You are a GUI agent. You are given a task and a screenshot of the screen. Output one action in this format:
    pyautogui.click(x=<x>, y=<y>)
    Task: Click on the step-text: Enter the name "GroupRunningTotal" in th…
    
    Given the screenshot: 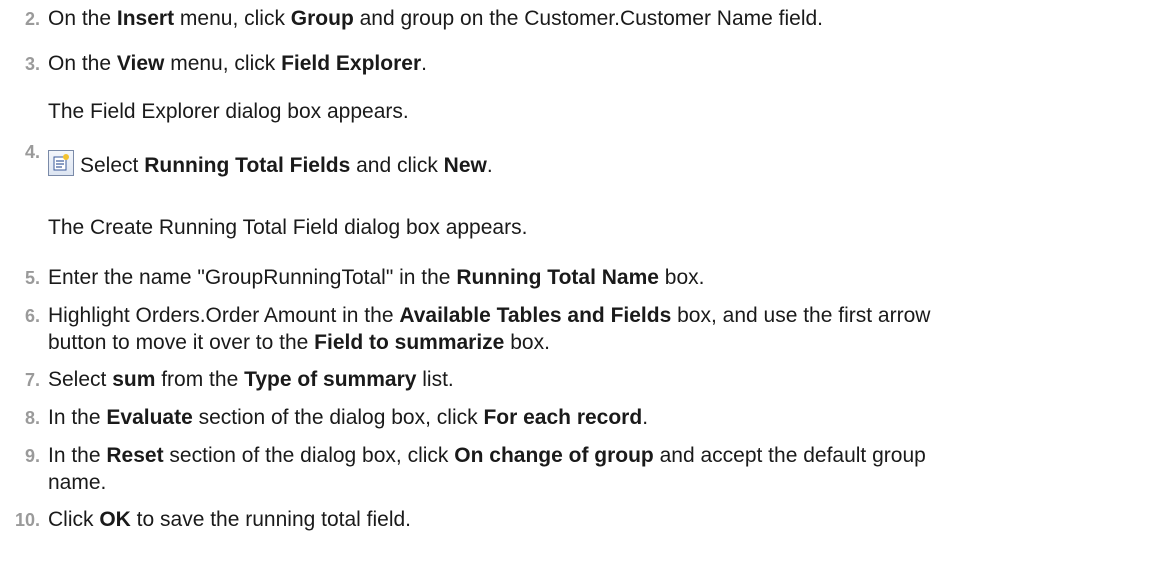 What is the action you would take?
    pyautogui.click(x=376, y=277)
    